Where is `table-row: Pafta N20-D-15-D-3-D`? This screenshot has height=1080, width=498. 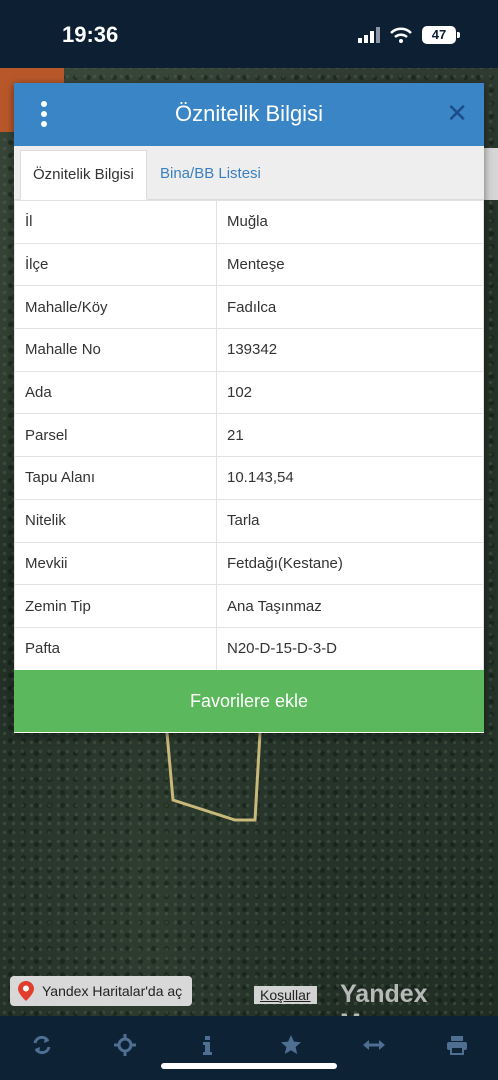 table-row: Pafta N20-D-15-D-3-D is located at coordinates (249, 648).